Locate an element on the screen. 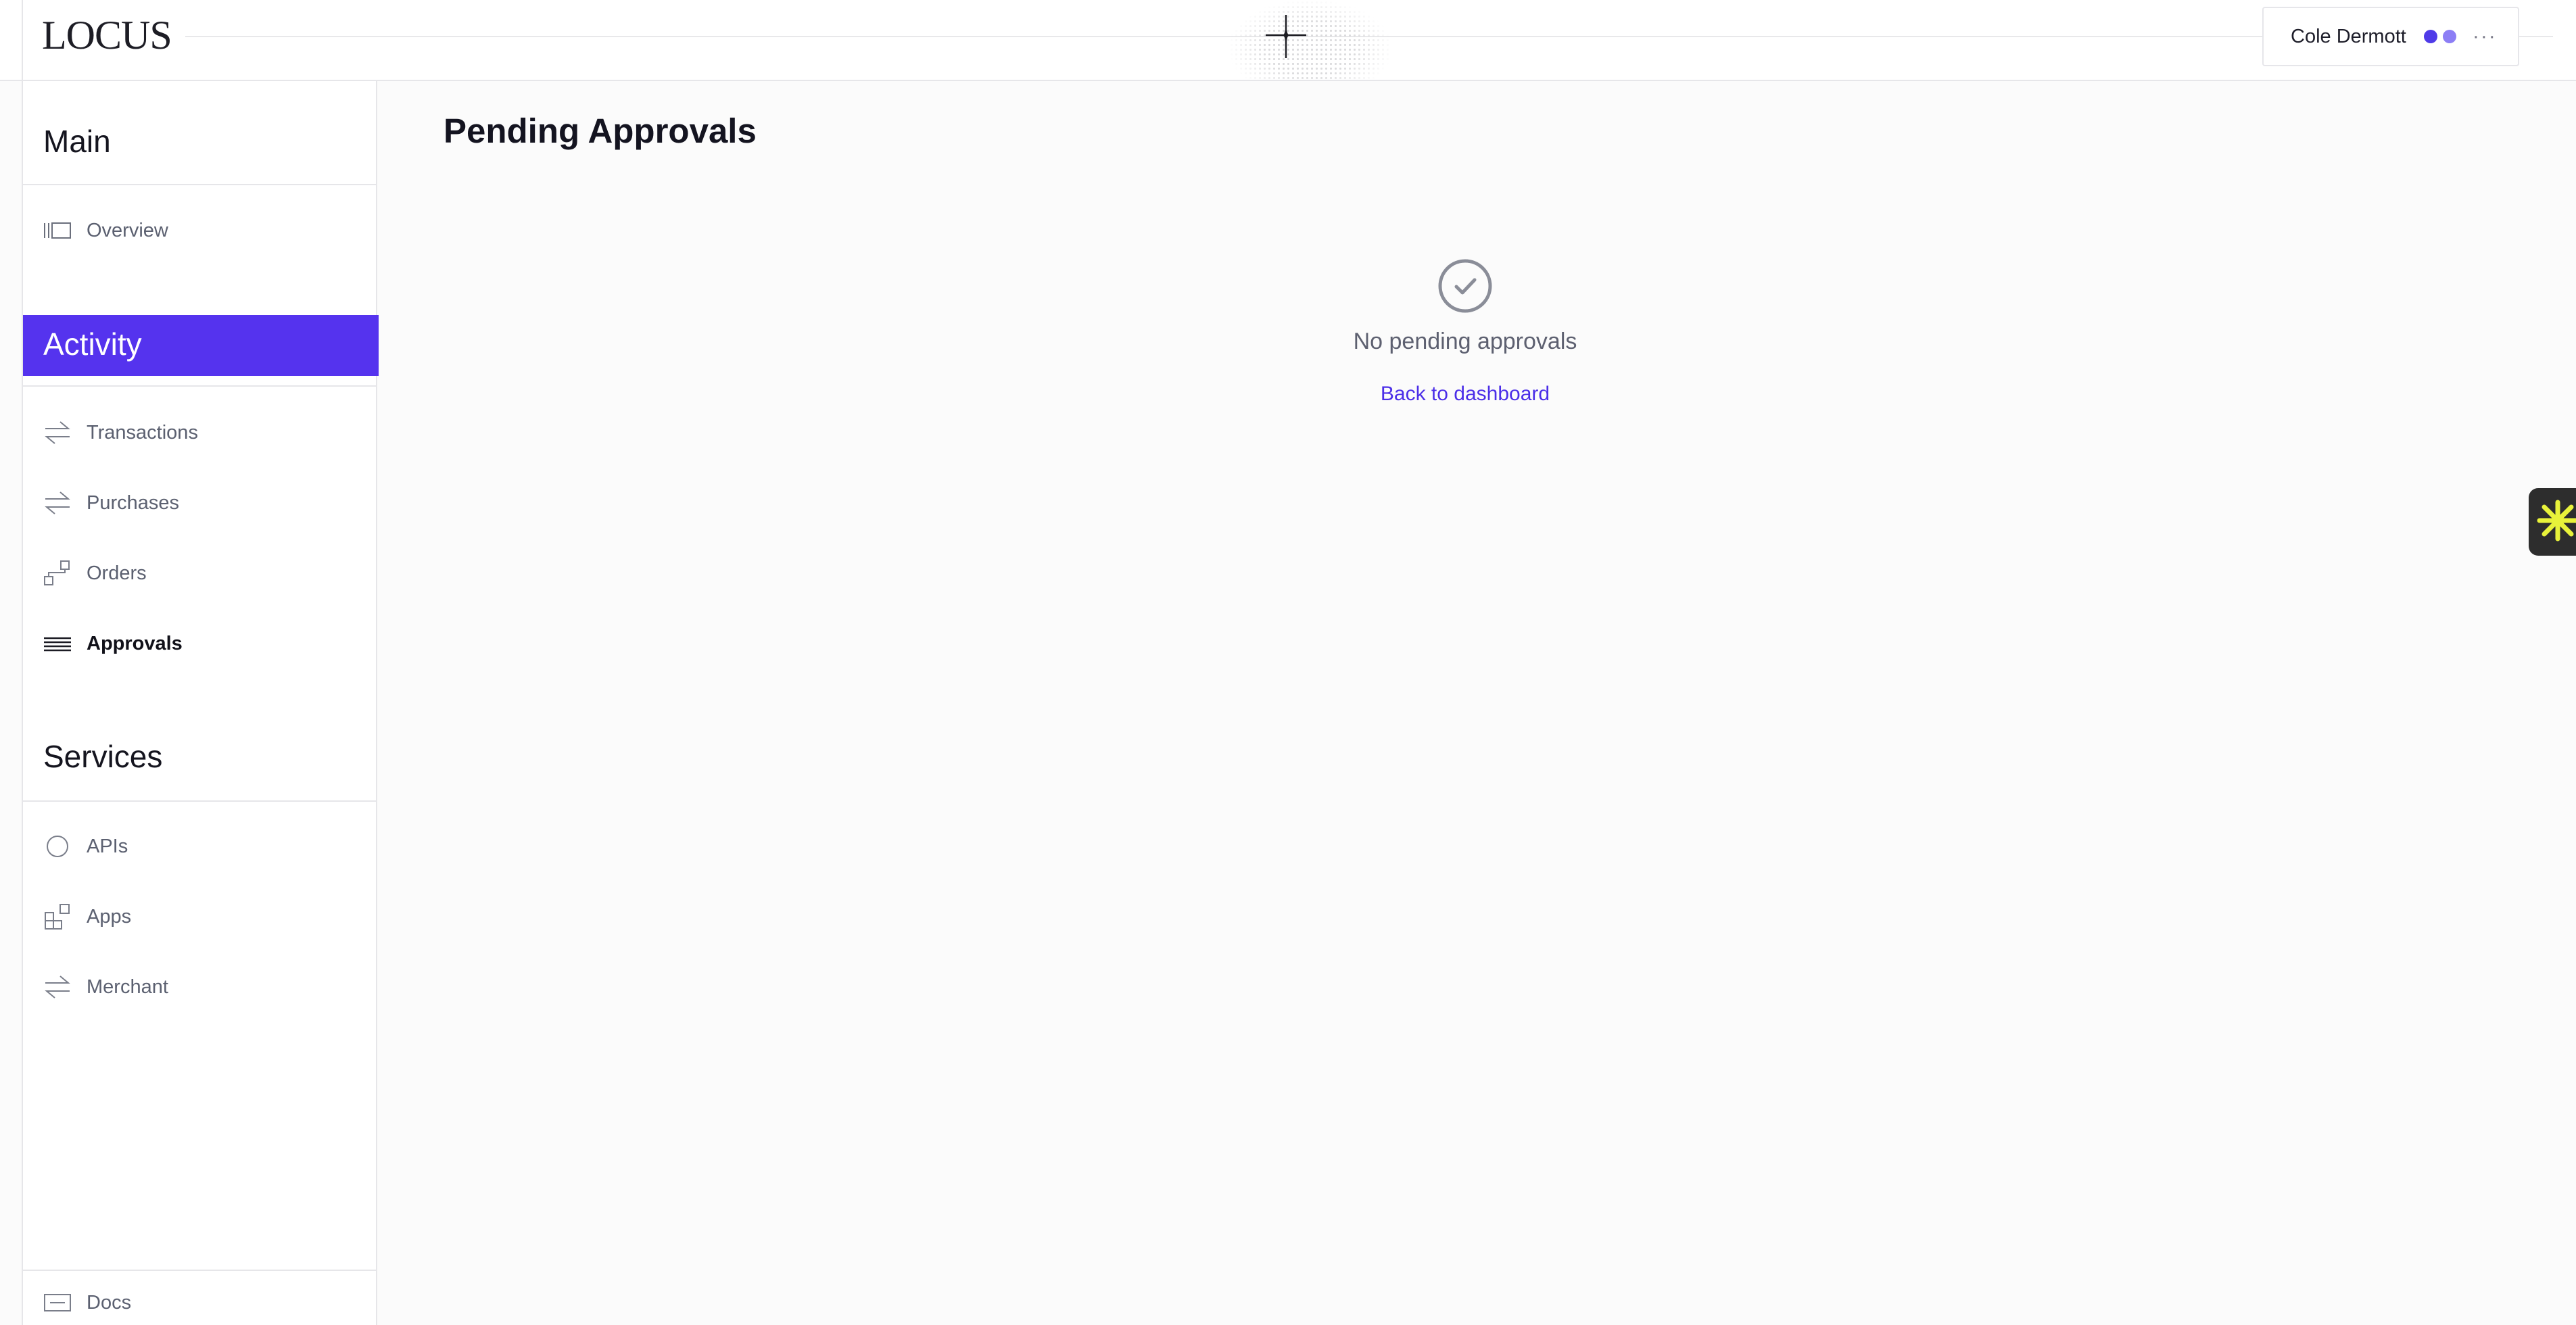  section-title-main: Main is located at coordinates (77, 141).